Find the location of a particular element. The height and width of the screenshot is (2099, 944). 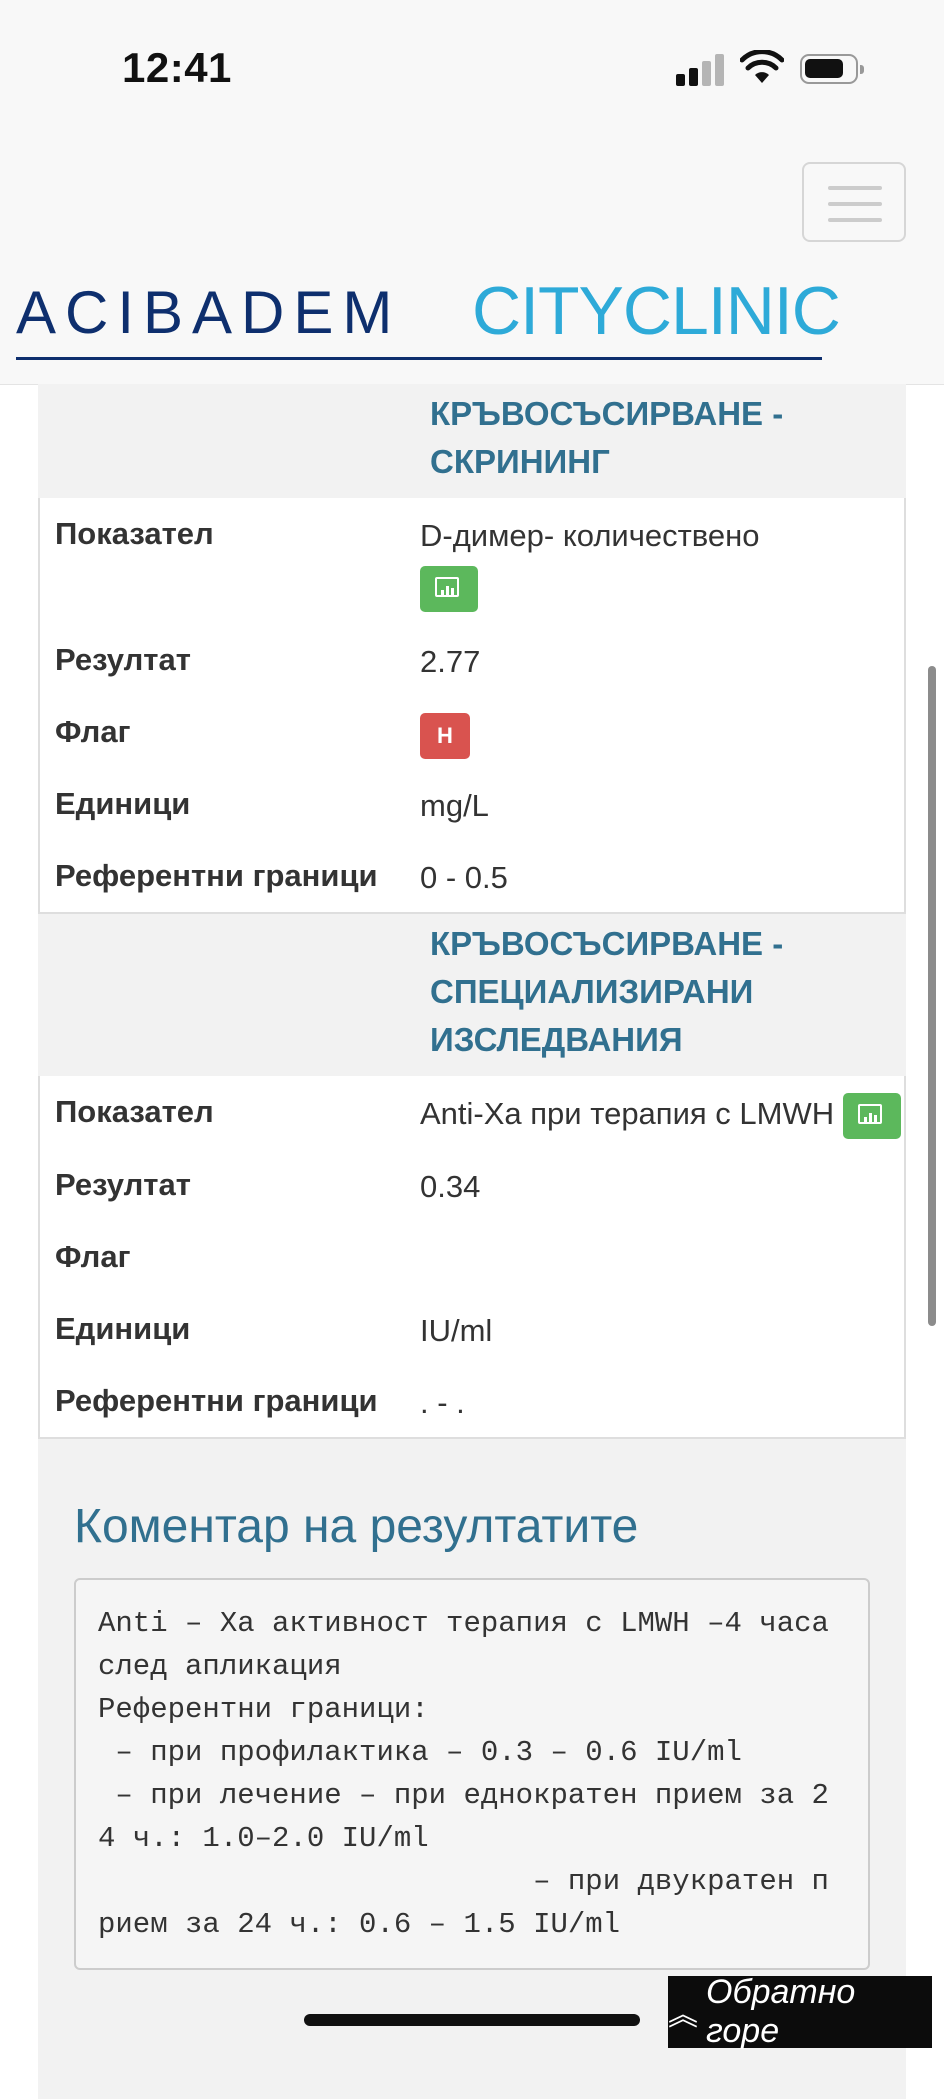

wifi-icon is located at coordinates (762, 66).